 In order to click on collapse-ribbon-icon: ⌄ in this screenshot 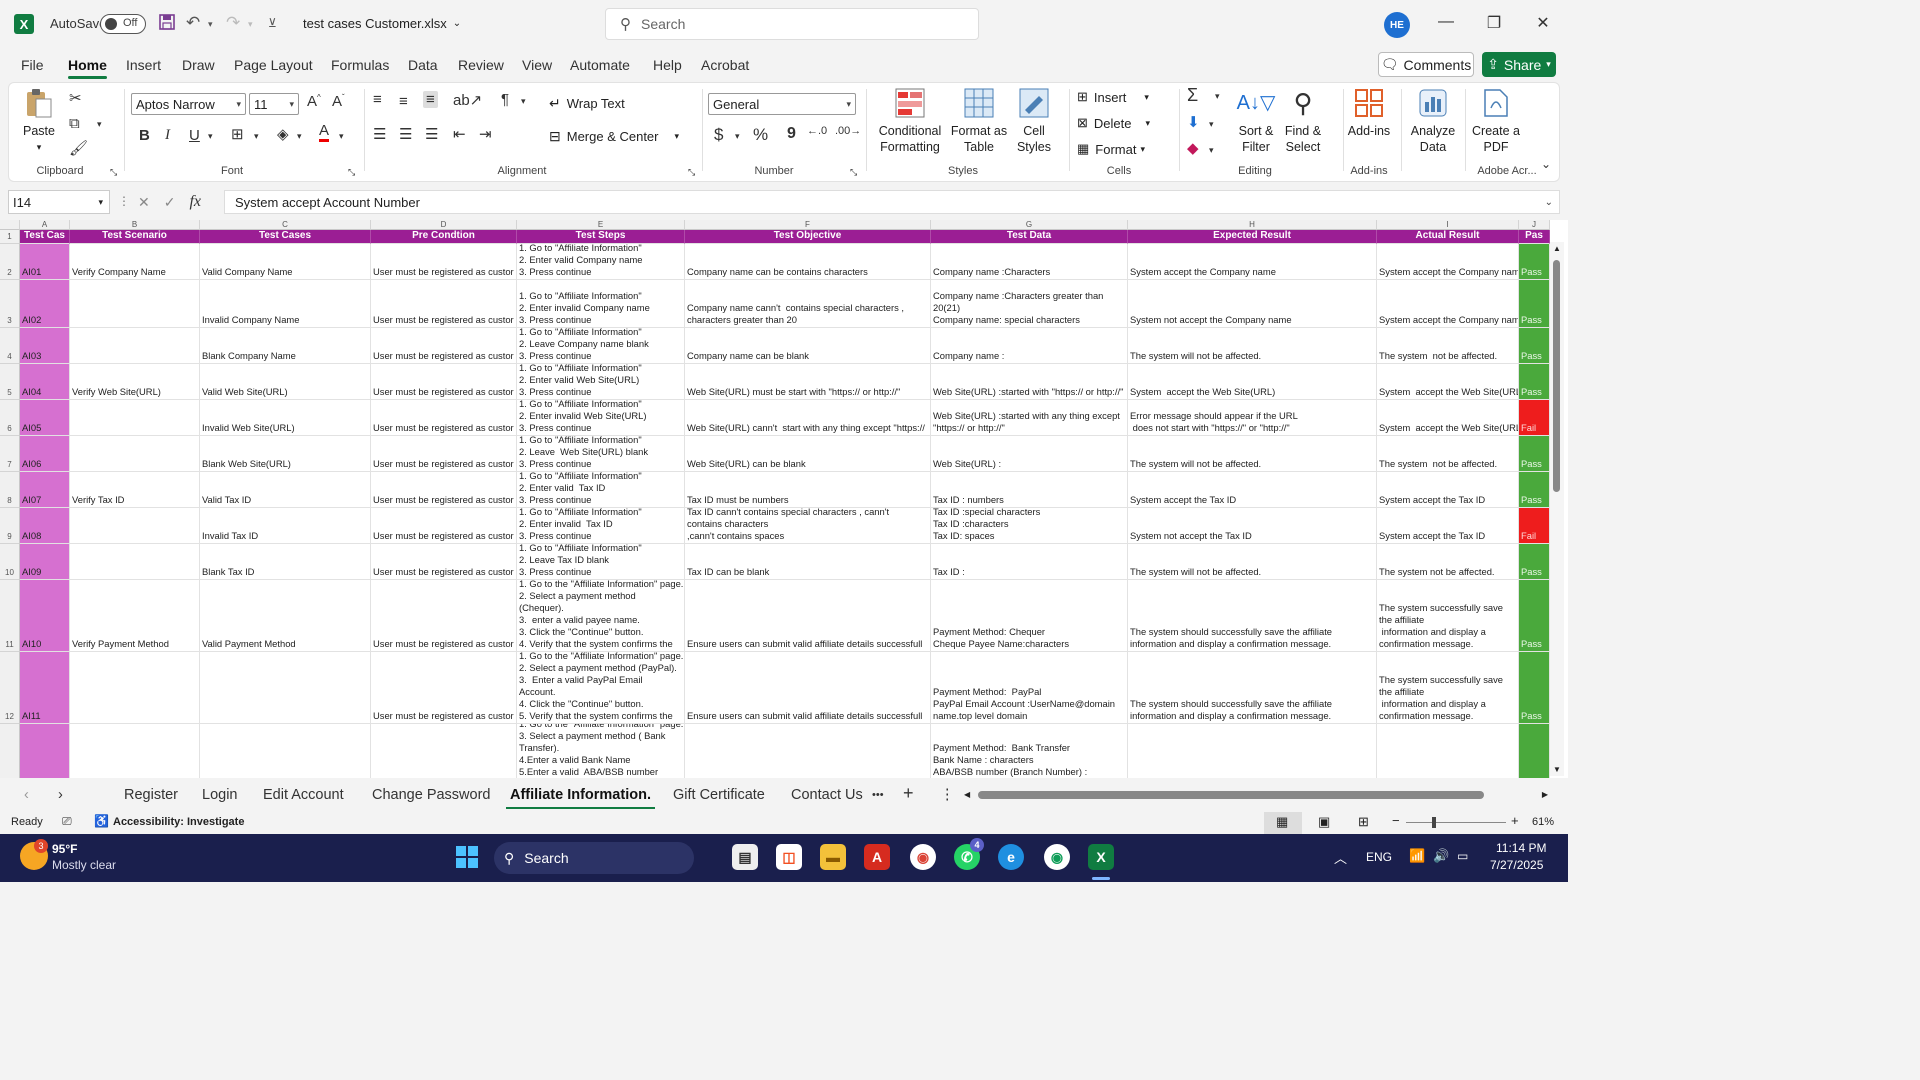, I will do `click(1546, 164)`.